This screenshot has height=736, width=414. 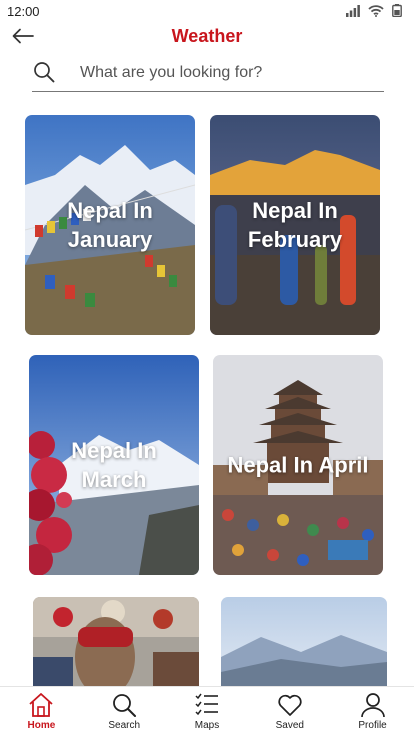 I want to click on card-title: Nepal In January, so click(x=110, y=225).